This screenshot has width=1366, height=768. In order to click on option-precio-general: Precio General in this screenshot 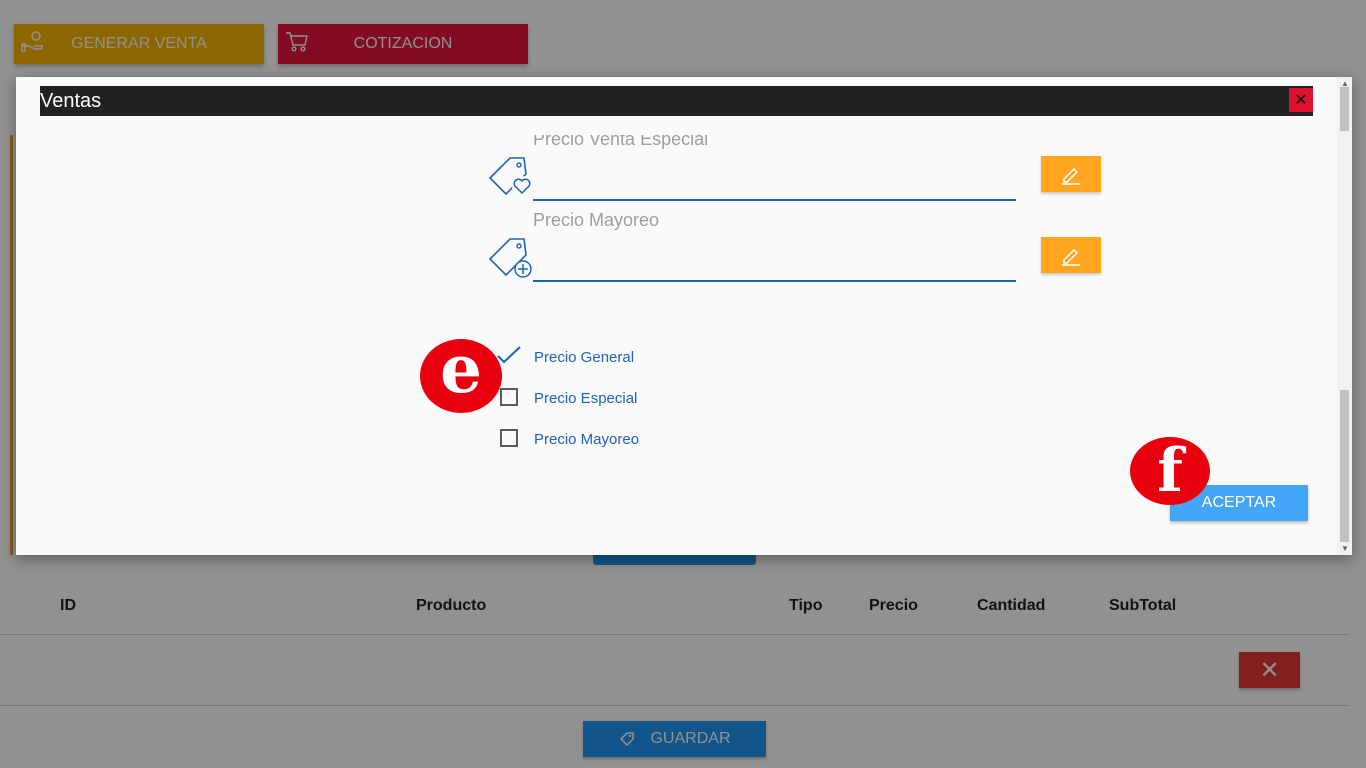, I will do `click(584, 357)`.